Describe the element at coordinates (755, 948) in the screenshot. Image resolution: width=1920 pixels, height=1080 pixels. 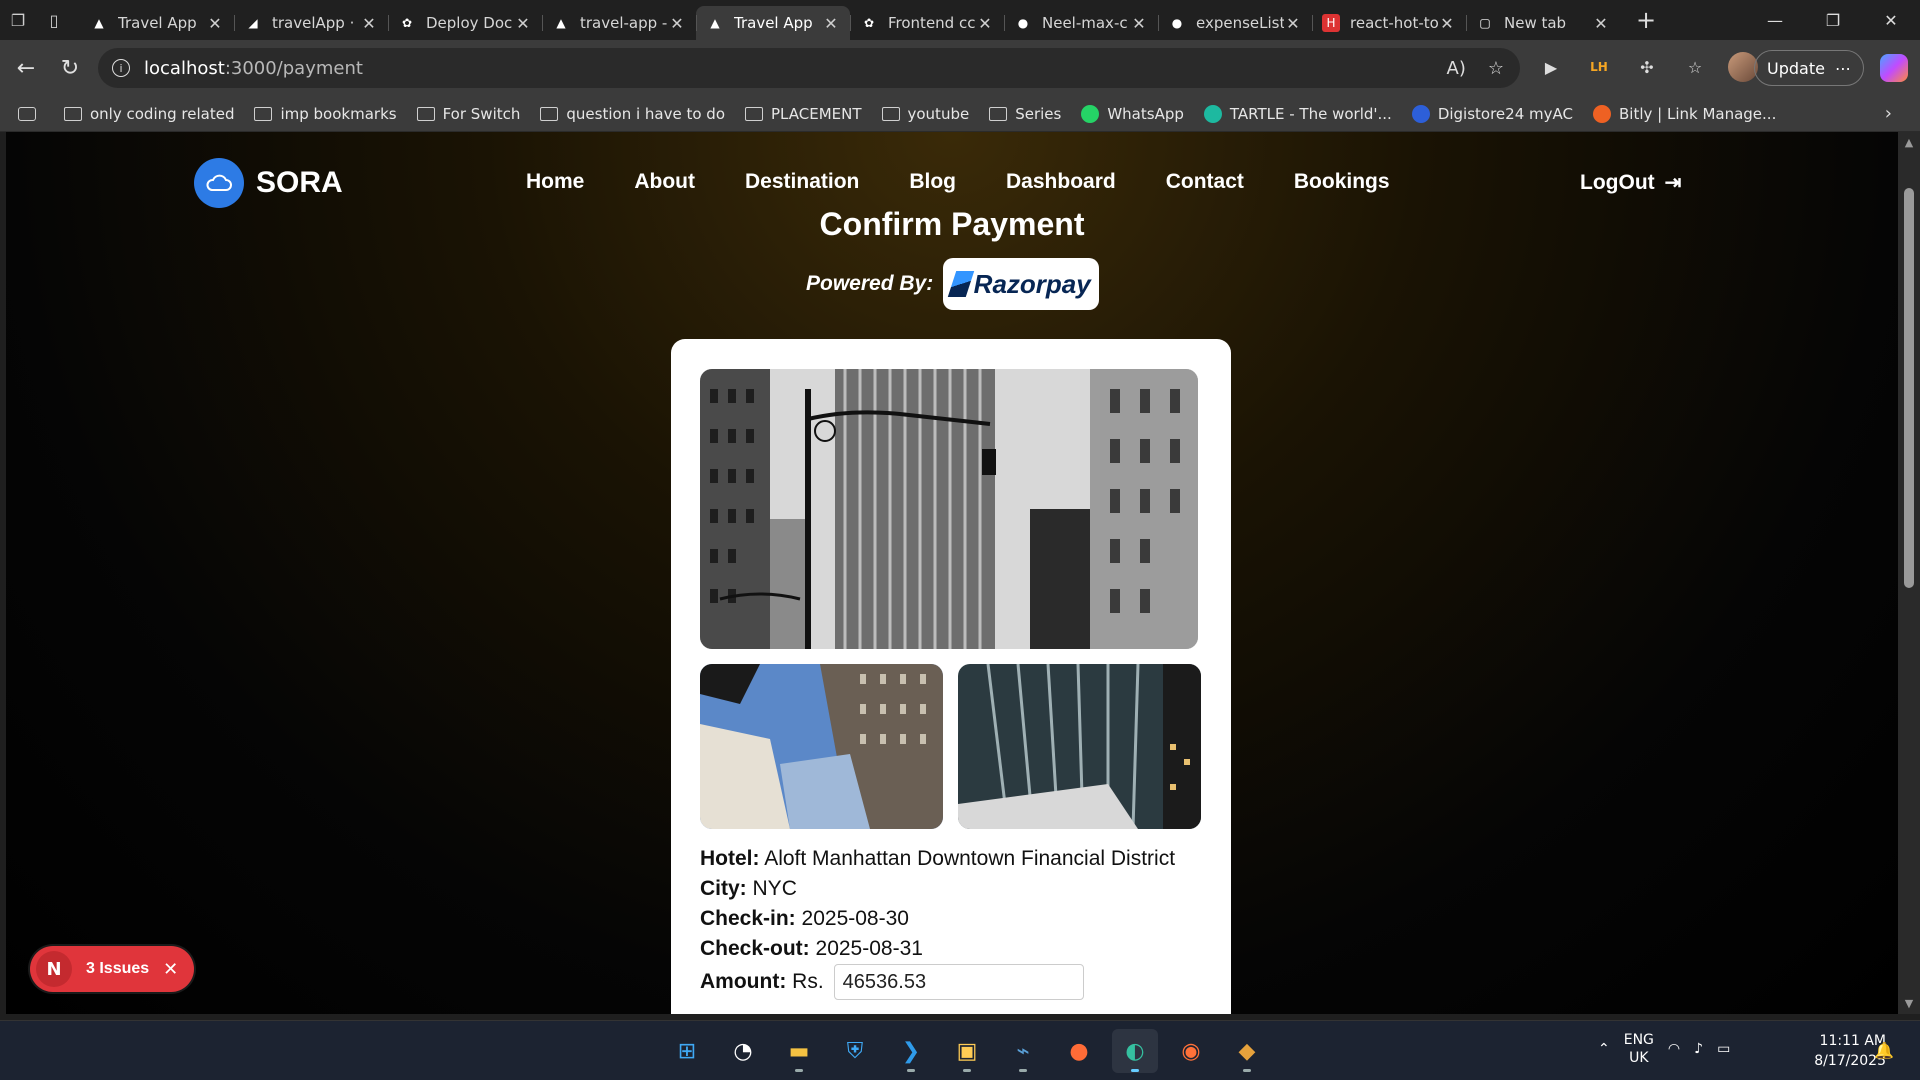
I see `checkout-label: Check-out:` at that location.